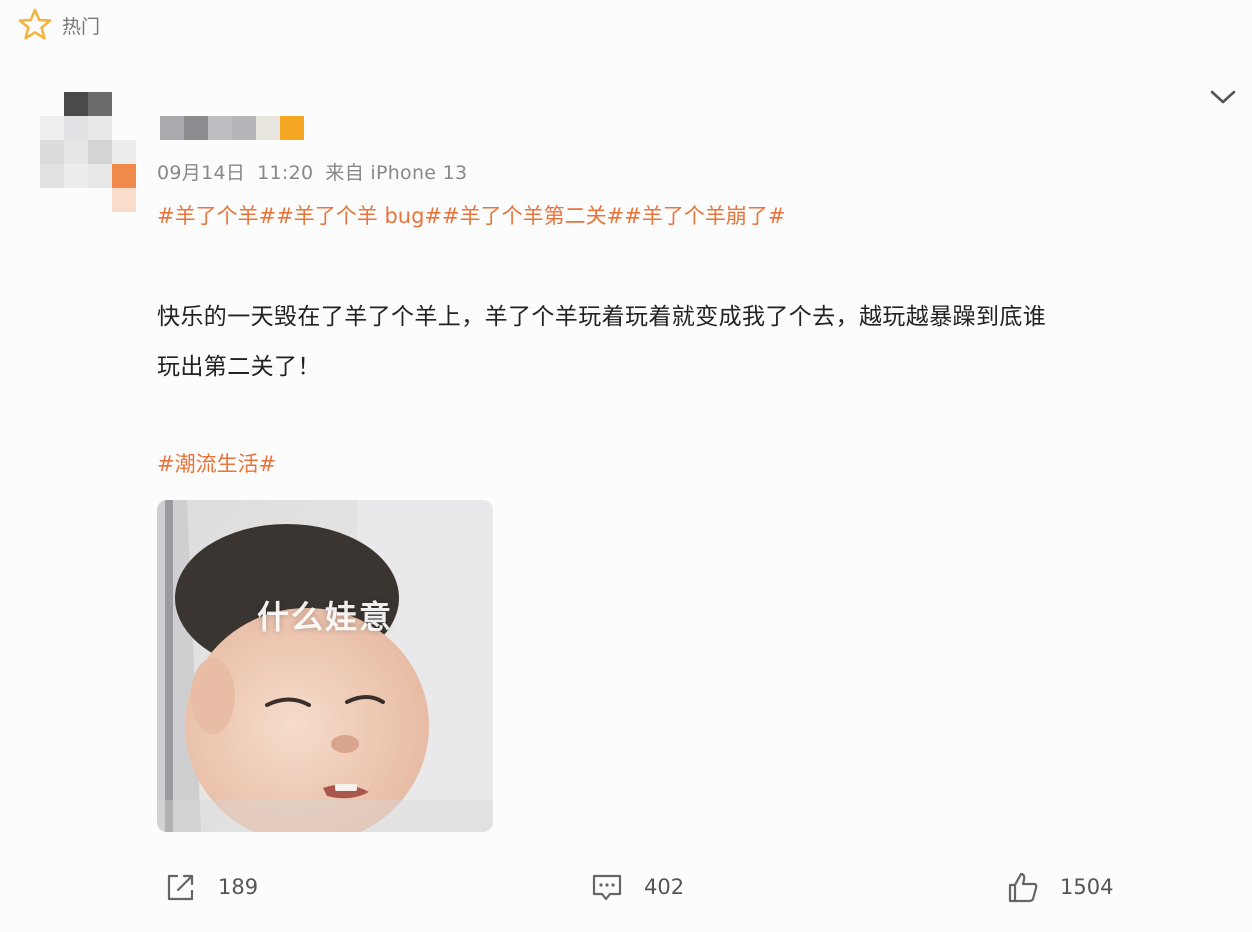 This screenshot has width=1252, height=932. Describe the element at coordinates (285, 173) in the screenshot. I see `post-time: 11:20` at that location.